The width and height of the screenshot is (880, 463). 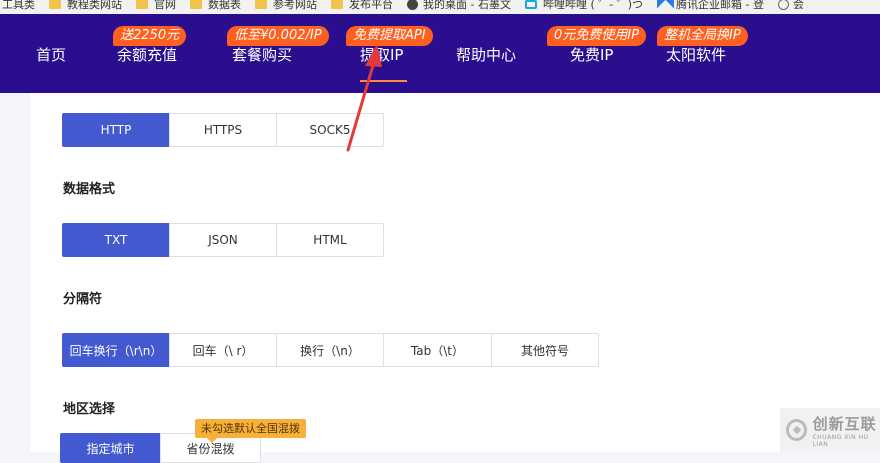 I want to click on bookmark-shimo: 我的桌面 - 石墨文, so click(x=459, y=5).